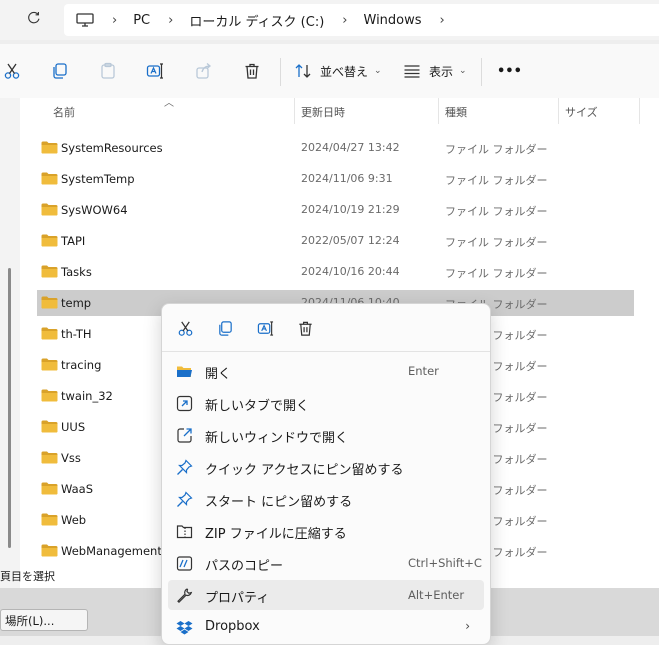 This screenshot has width=659, height=645. I want to click on column-date: 更新日時, so click(323, 112).